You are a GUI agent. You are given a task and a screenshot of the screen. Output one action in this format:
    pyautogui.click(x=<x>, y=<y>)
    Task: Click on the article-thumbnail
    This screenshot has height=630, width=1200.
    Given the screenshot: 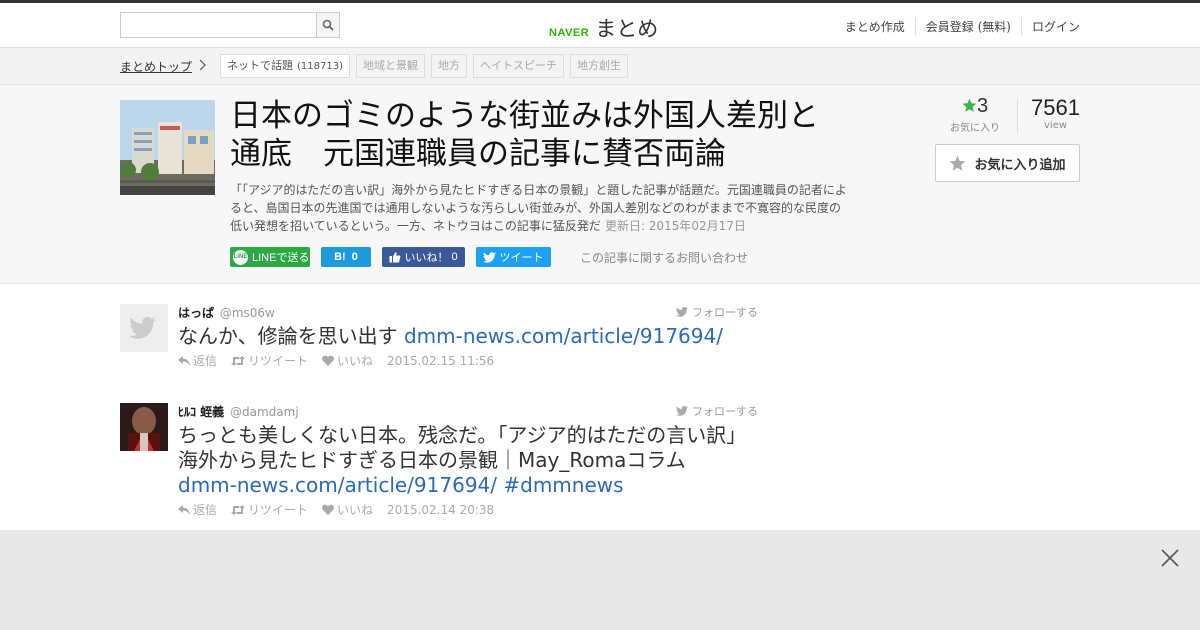 What is the action you would take?
    pyautogui.click(x=167, y=147)
    